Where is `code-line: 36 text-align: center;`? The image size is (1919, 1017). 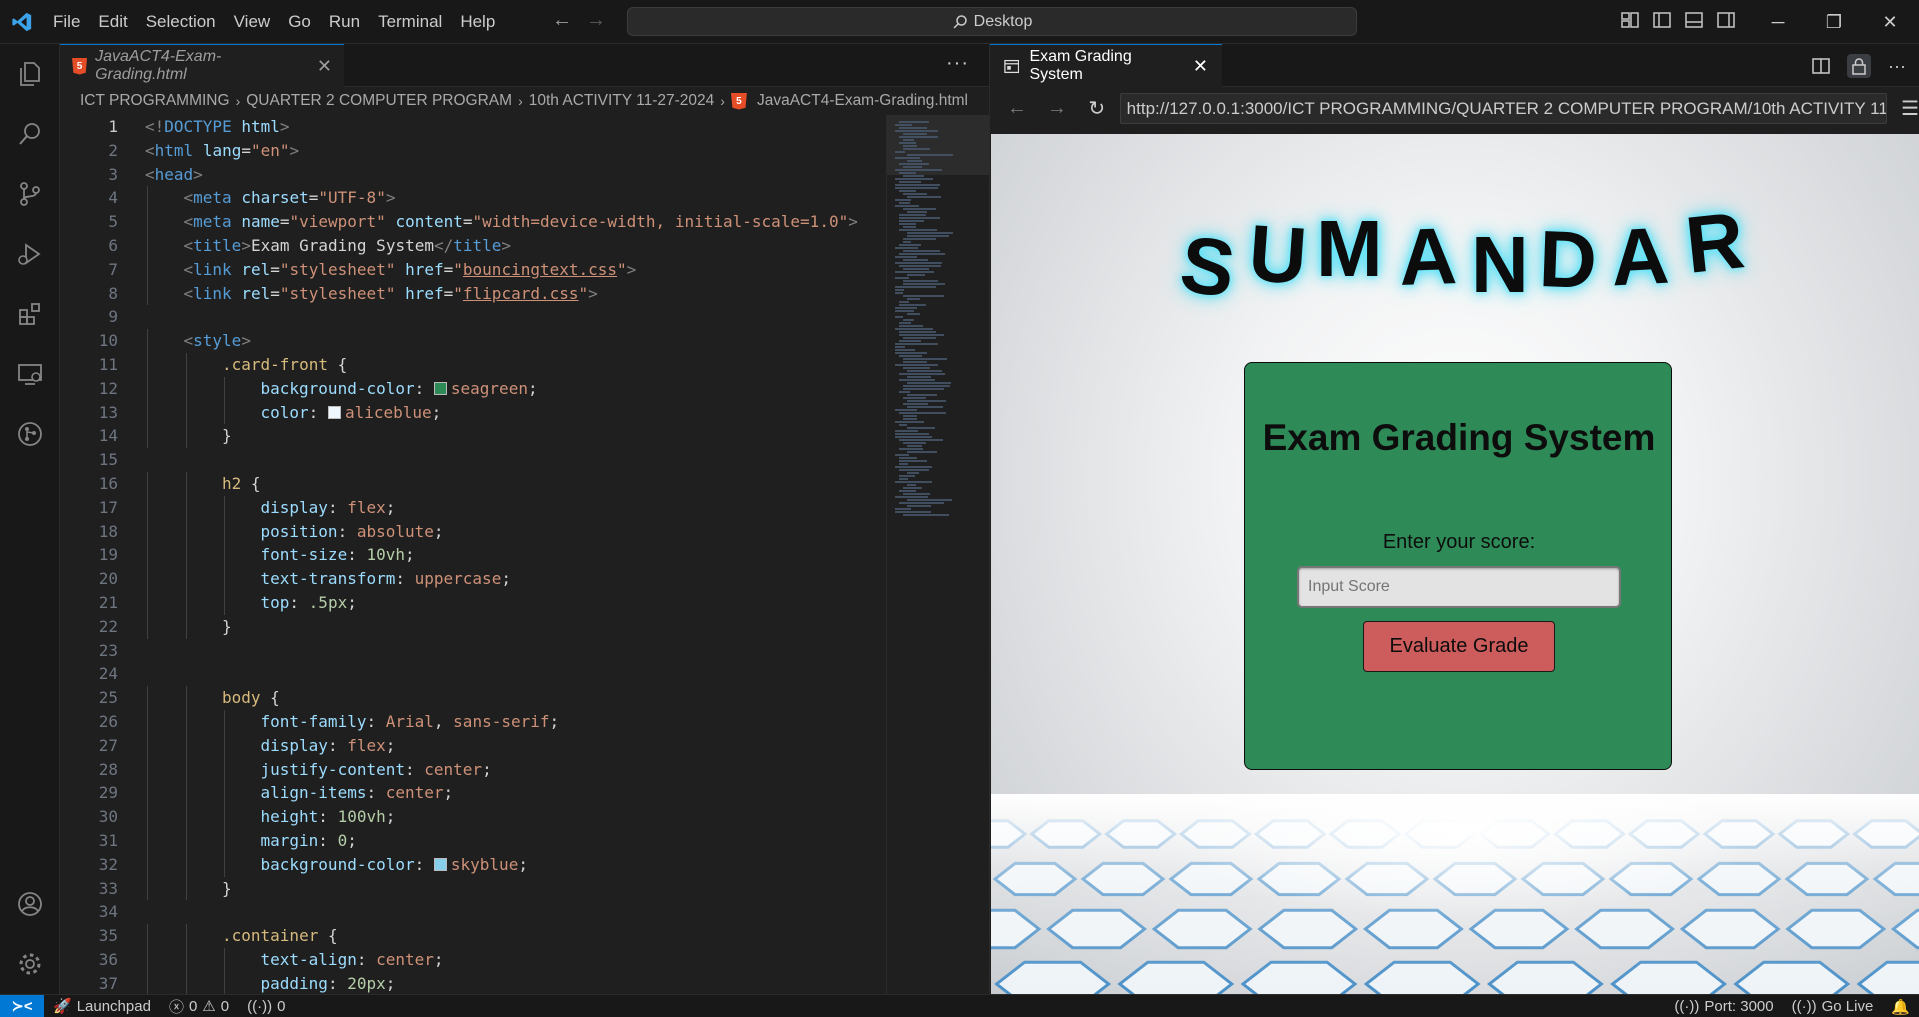
code-line: 36 text-align: center; is located at coordinates (473, 959).